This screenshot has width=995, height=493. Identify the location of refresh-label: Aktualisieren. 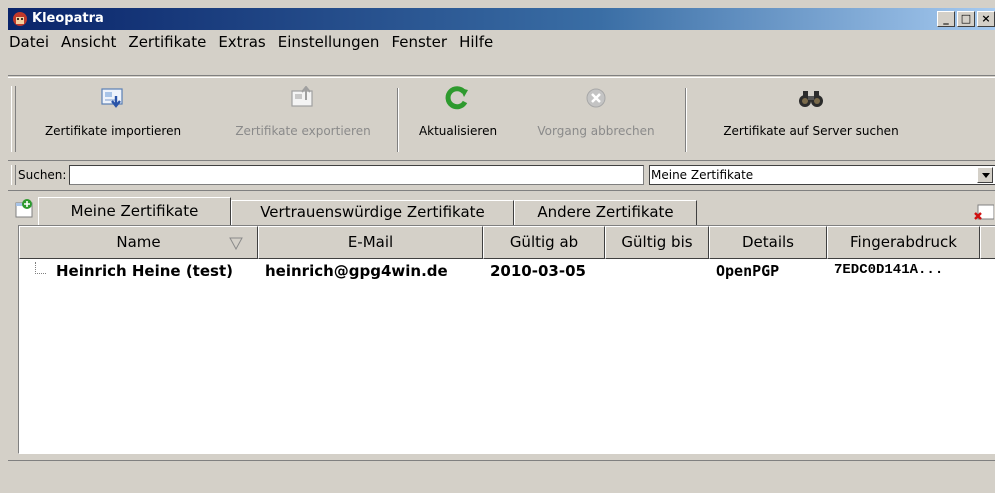
(458, 131).